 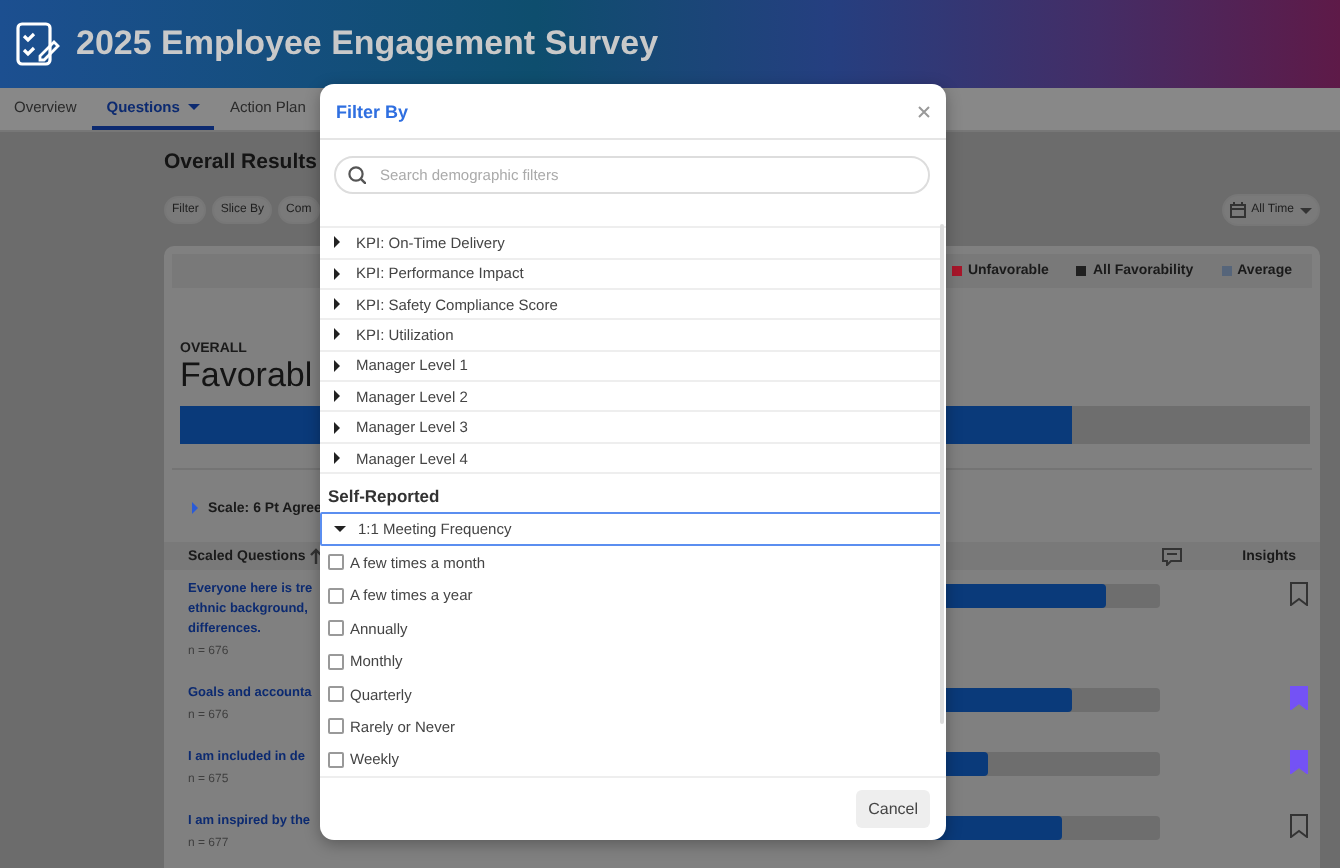 I want to click on close-icon, so click(x=924, y=111).